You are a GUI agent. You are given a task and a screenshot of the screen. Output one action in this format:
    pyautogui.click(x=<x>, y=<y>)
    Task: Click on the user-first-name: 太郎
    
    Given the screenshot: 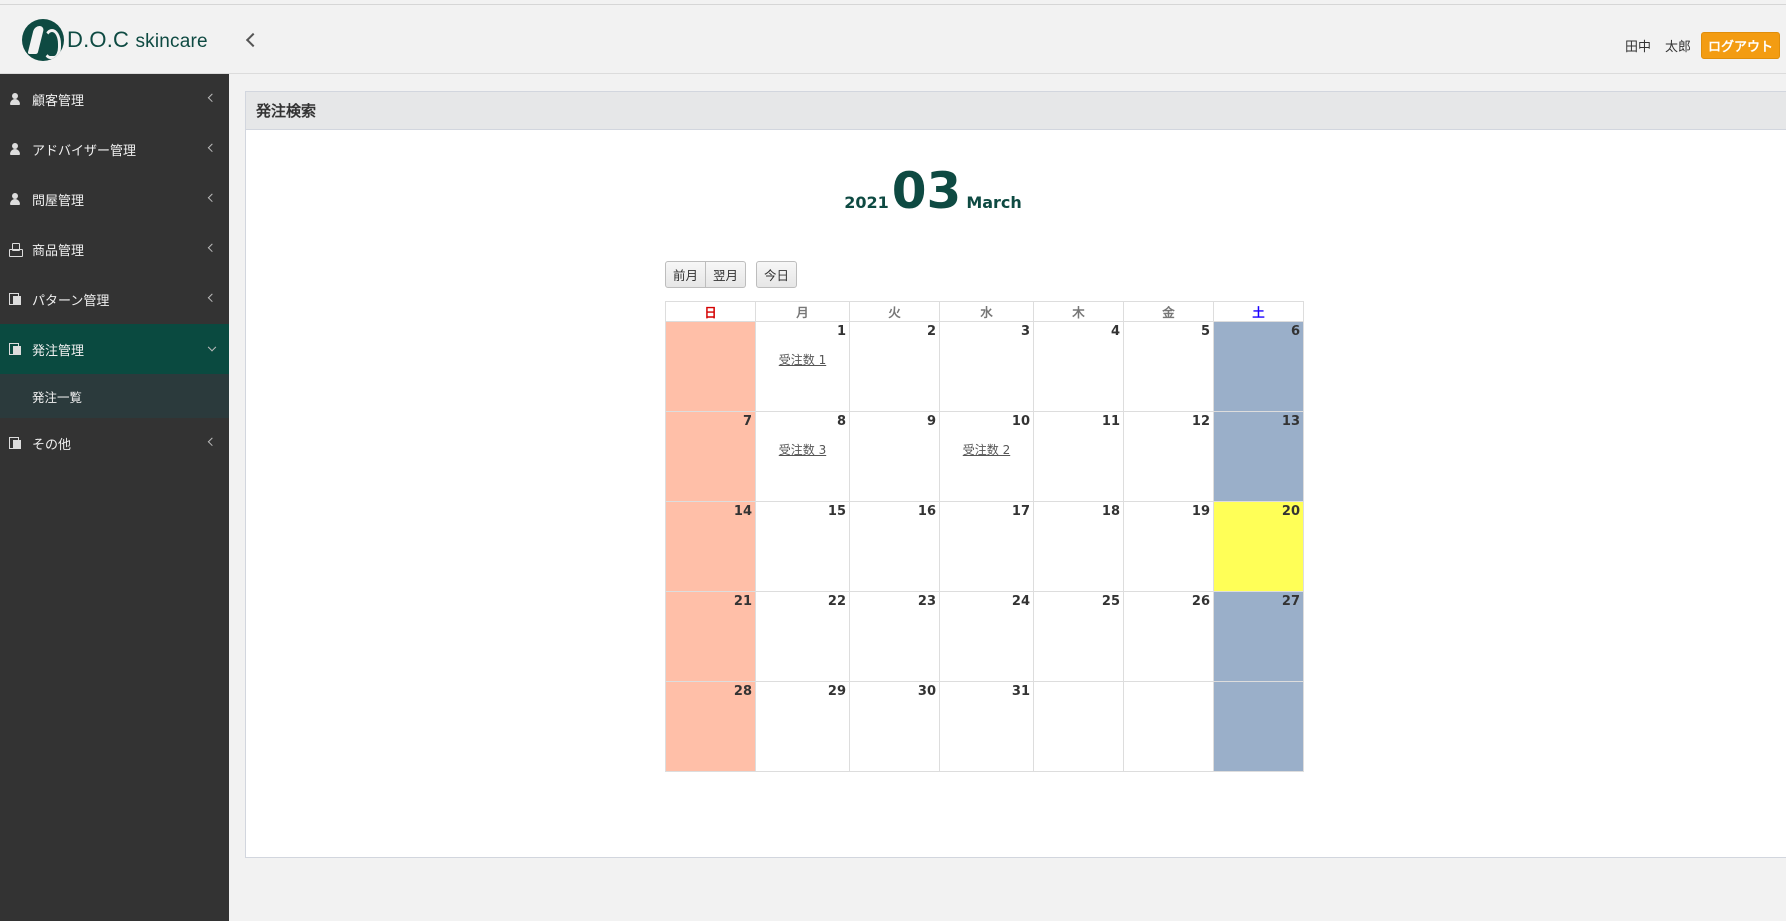 What is the action you would take?
    pyautogui.click(x=1677, y=47)
    